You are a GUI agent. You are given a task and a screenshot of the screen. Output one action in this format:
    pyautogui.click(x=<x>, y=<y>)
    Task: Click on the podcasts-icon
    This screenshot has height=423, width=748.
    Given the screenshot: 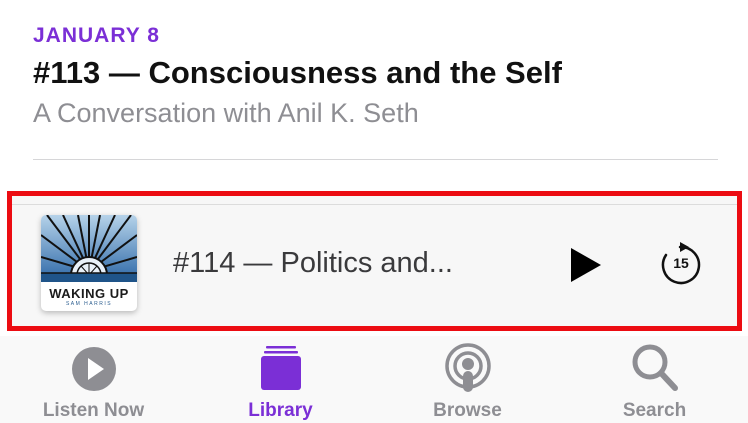 What is the action you would take?
    pyautogui.click(x=467, y=369)
    